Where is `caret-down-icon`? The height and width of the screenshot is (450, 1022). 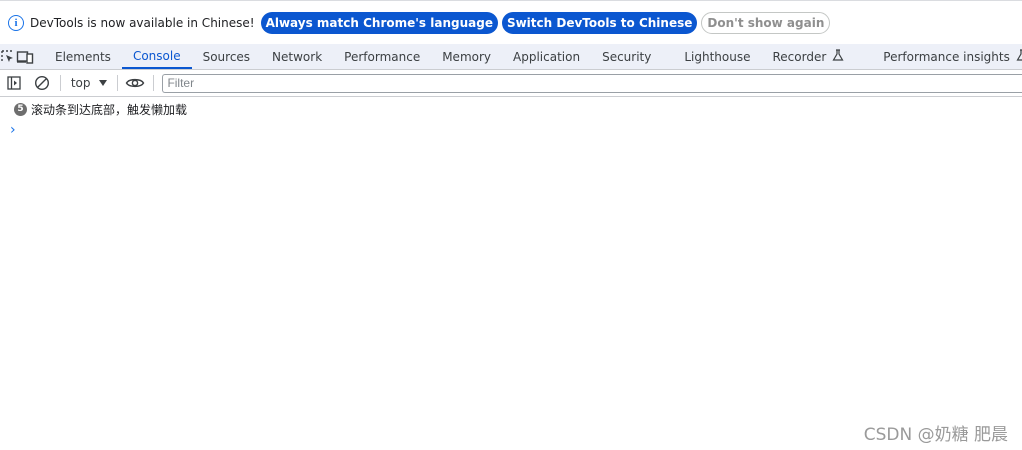
caret-down-icon is located at coordinates (102, 83).